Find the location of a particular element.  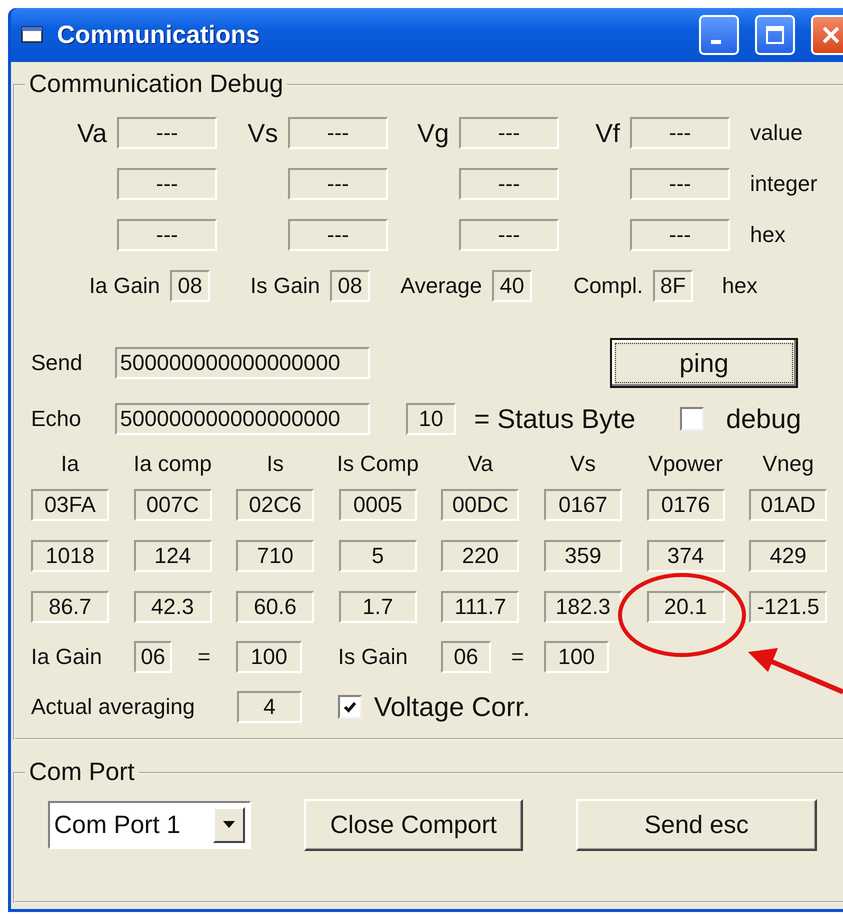

close-icon is located at coordinates (831, 35).